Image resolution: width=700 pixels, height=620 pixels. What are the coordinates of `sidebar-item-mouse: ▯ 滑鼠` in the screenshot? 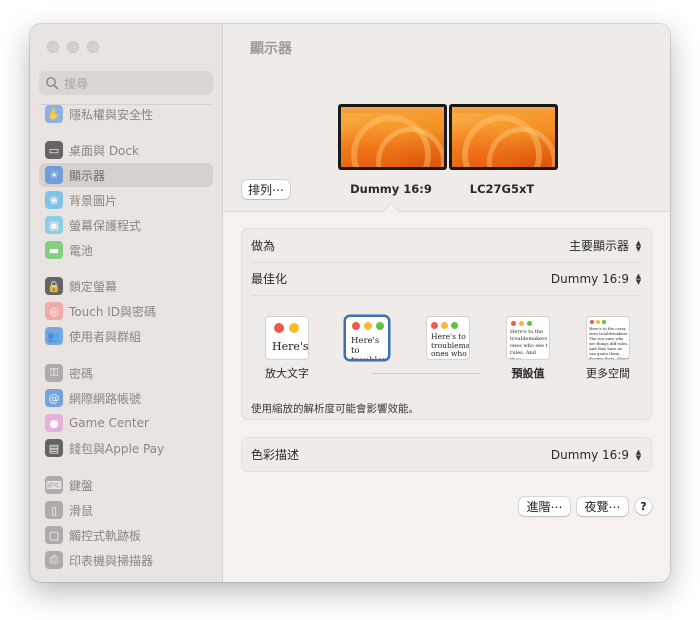 It's located at (126, 510).